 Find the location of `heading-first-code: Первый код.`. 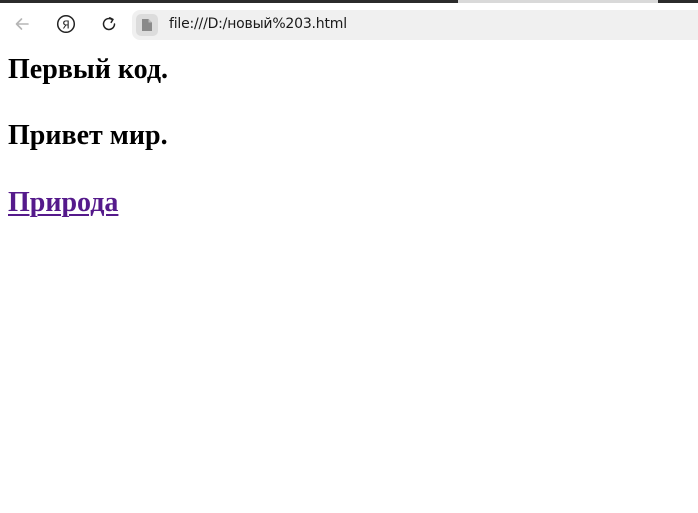

heading-first-code: Первый код. is located at coordinates (88, 69).